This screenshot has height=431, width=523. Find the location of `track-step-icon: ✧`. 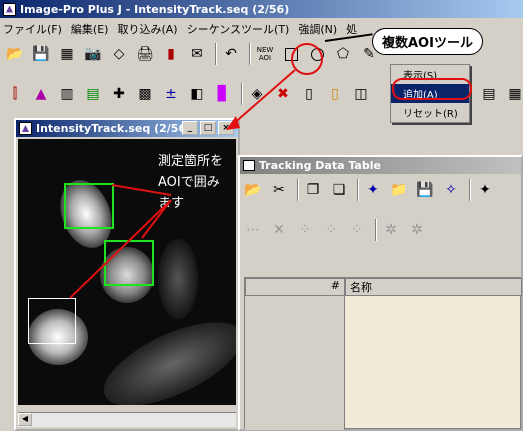

track-step-icon: ✧ is located at coordinates (451, 190).